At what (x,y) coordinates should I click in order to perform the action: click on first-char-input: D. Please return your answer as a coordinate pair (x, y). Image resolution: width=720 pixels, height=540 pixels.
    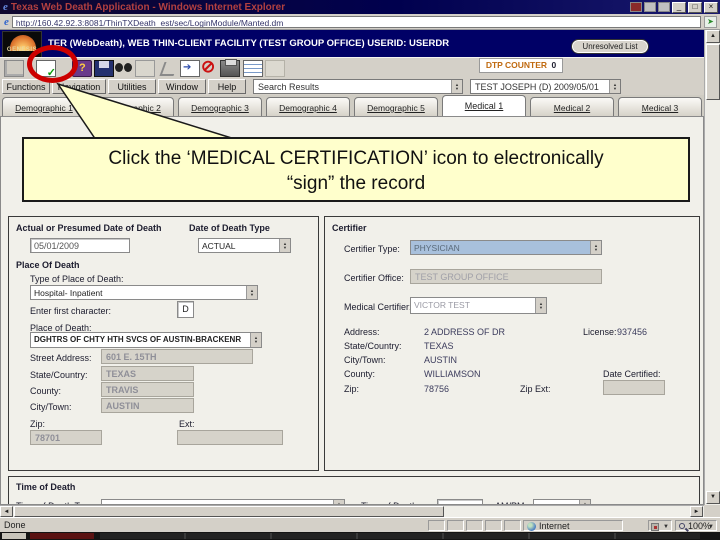
    Looking at the image, I should click on (185, 309).